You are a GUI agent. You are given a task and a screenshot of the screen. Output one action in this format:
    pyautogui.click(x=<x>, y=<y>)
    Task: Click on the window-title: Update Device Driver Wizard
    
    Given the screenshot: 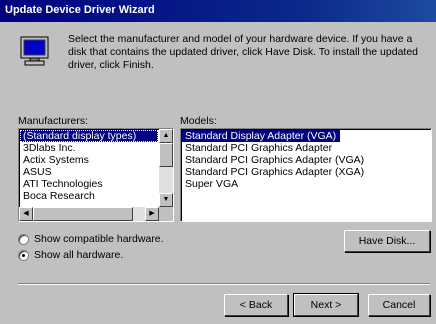 What is the action you would take?
    pyautogui.click(x=80, y=10)
    